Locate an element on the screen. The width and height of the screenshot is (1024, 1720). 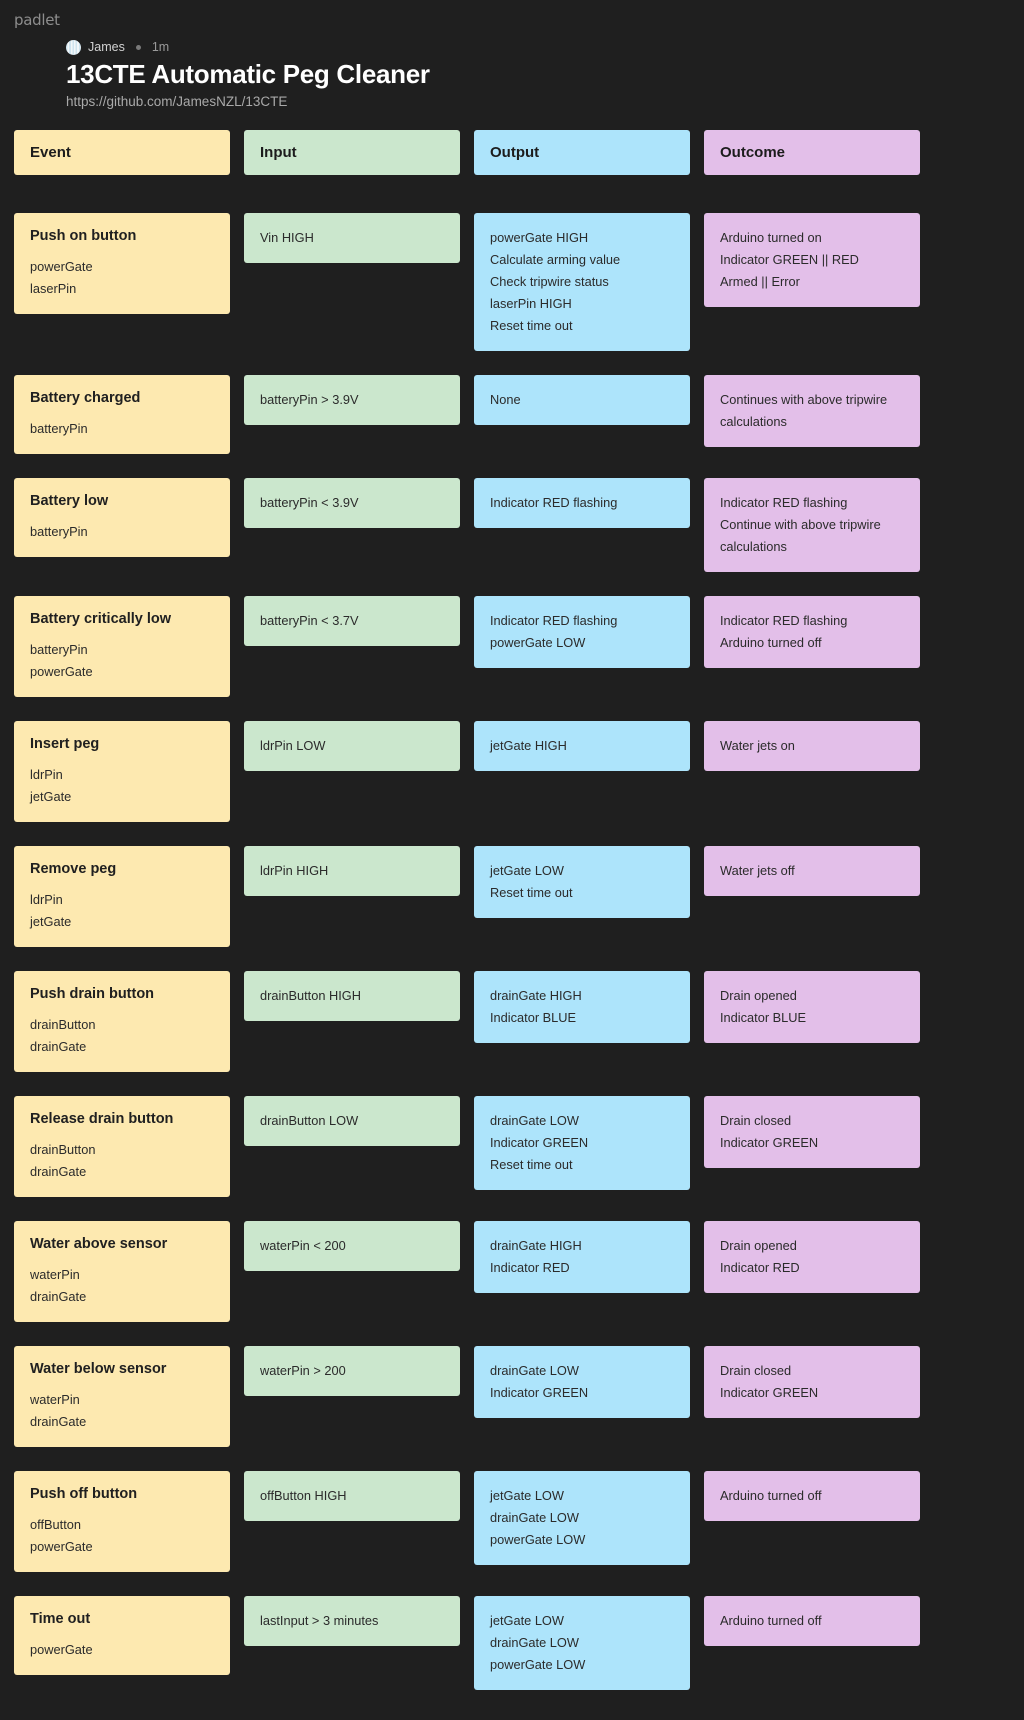
card-outcome: Drain opened Indicator RED is located at coordinates (812, 1257).